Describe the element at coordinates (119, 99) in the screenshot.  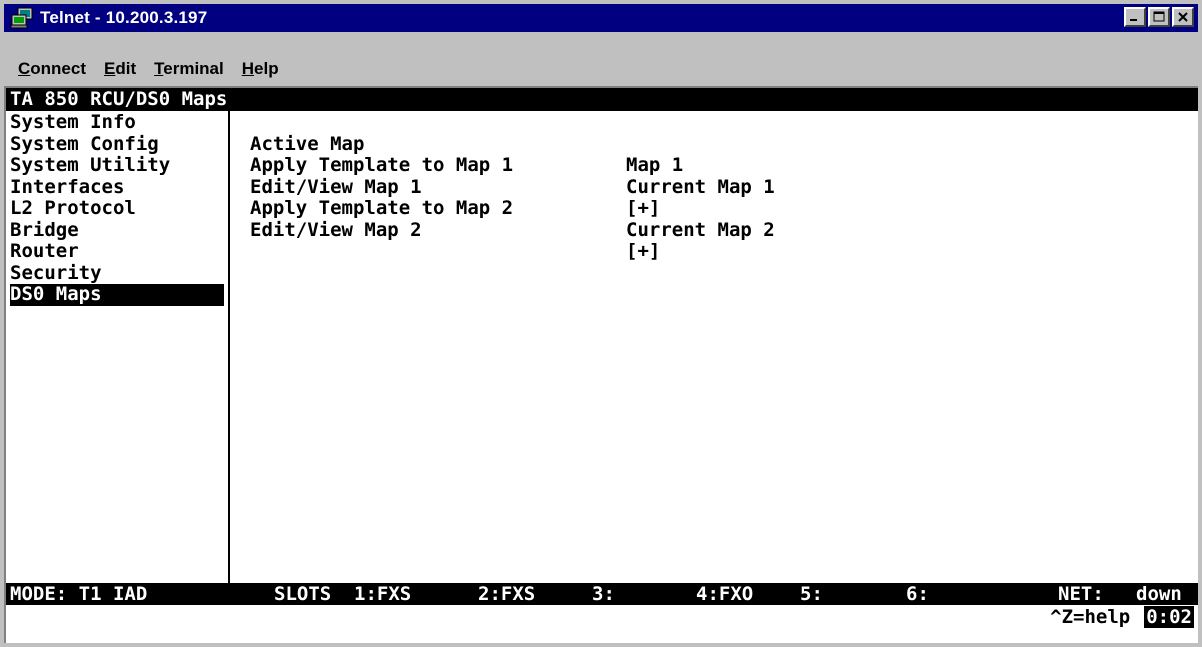
I see `terminal-header-text: TA 850 RCU/DS0 Maps` at that location.